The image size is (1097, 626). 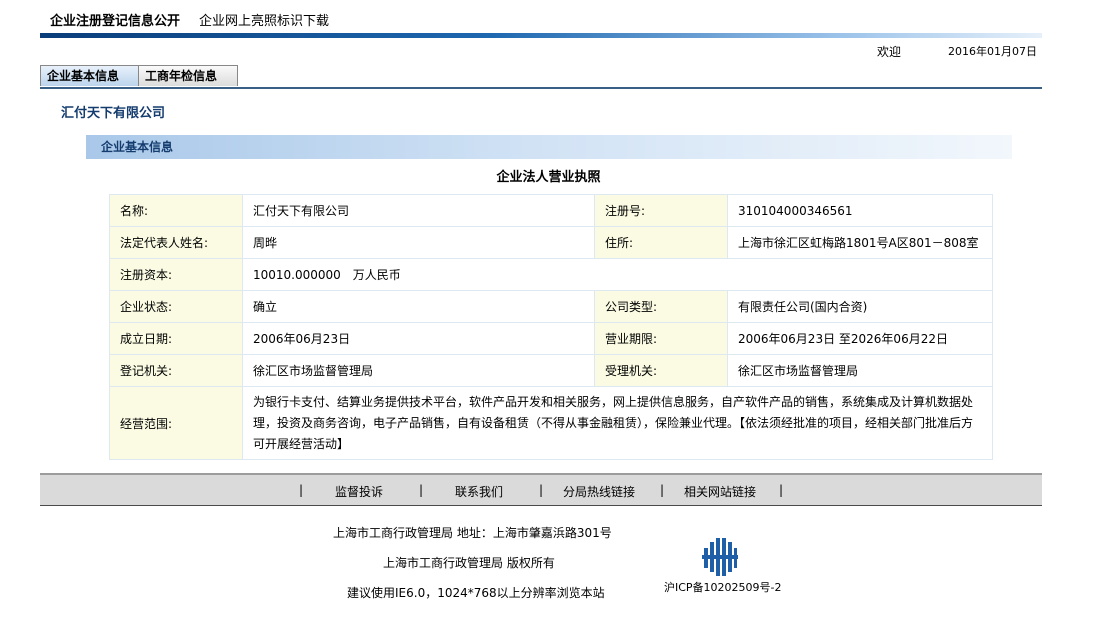 I want to click on top-accent-bar, so click(x=541, y=35).